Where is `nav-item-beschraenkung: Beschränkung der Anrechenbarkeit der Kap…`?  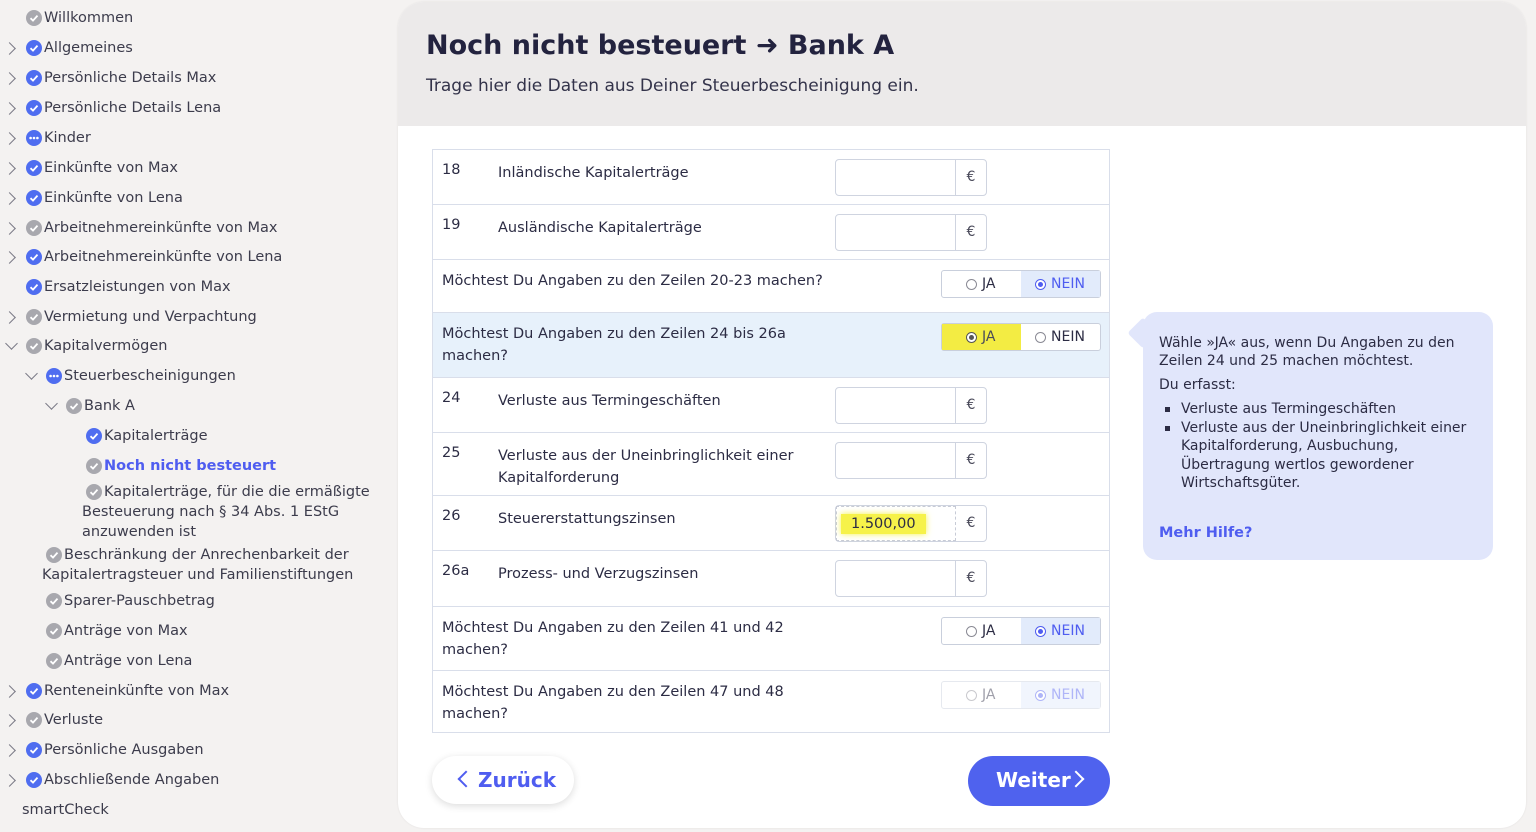 nav-item-beschraenkung: Beschränkung der Anrechenbarkeit der Kap… is located at coordinates (197, 566).